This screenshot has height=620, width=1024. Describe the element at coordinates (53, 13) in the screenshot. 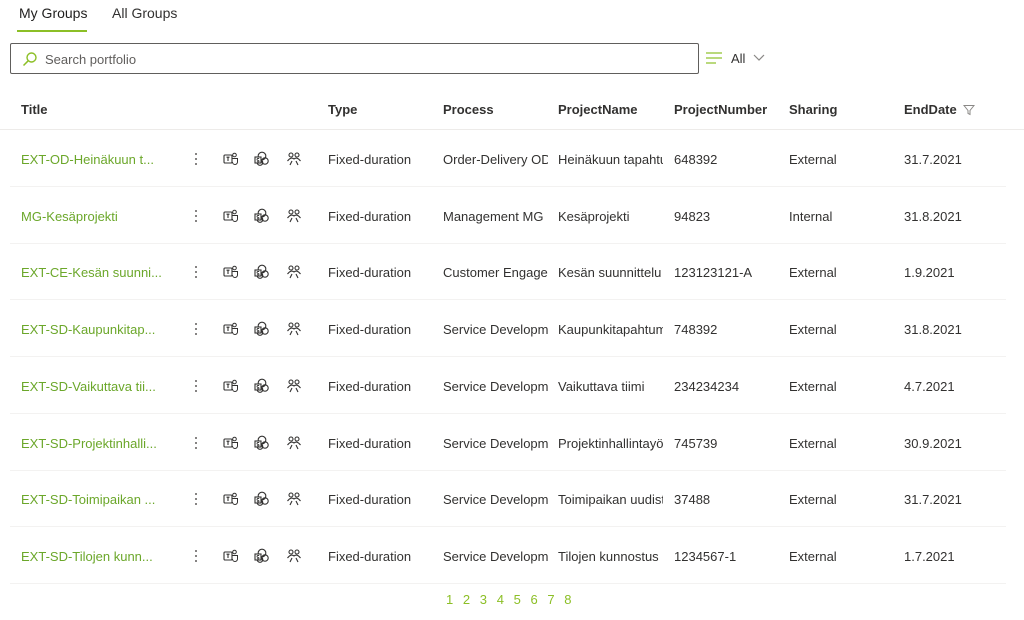

I see `tab-my-groups: My Groups` at that location.